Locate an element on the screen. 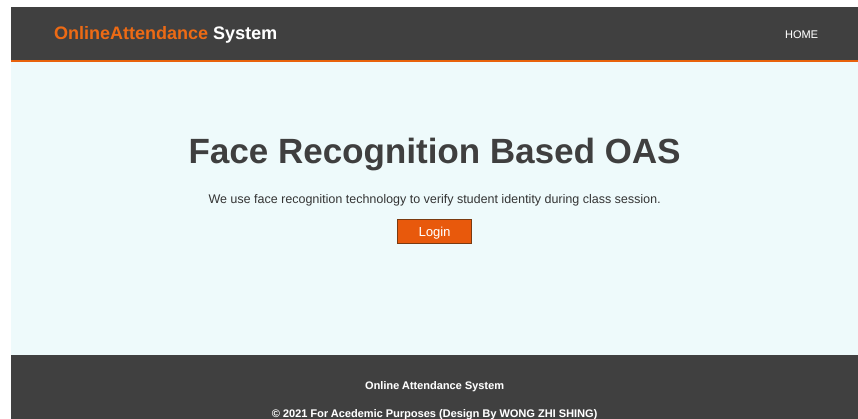 The height and width of the screenshot is (419, 858). description-text: We use face recognition technology to verify student identity during class session. is located at coordinates (434, 199).